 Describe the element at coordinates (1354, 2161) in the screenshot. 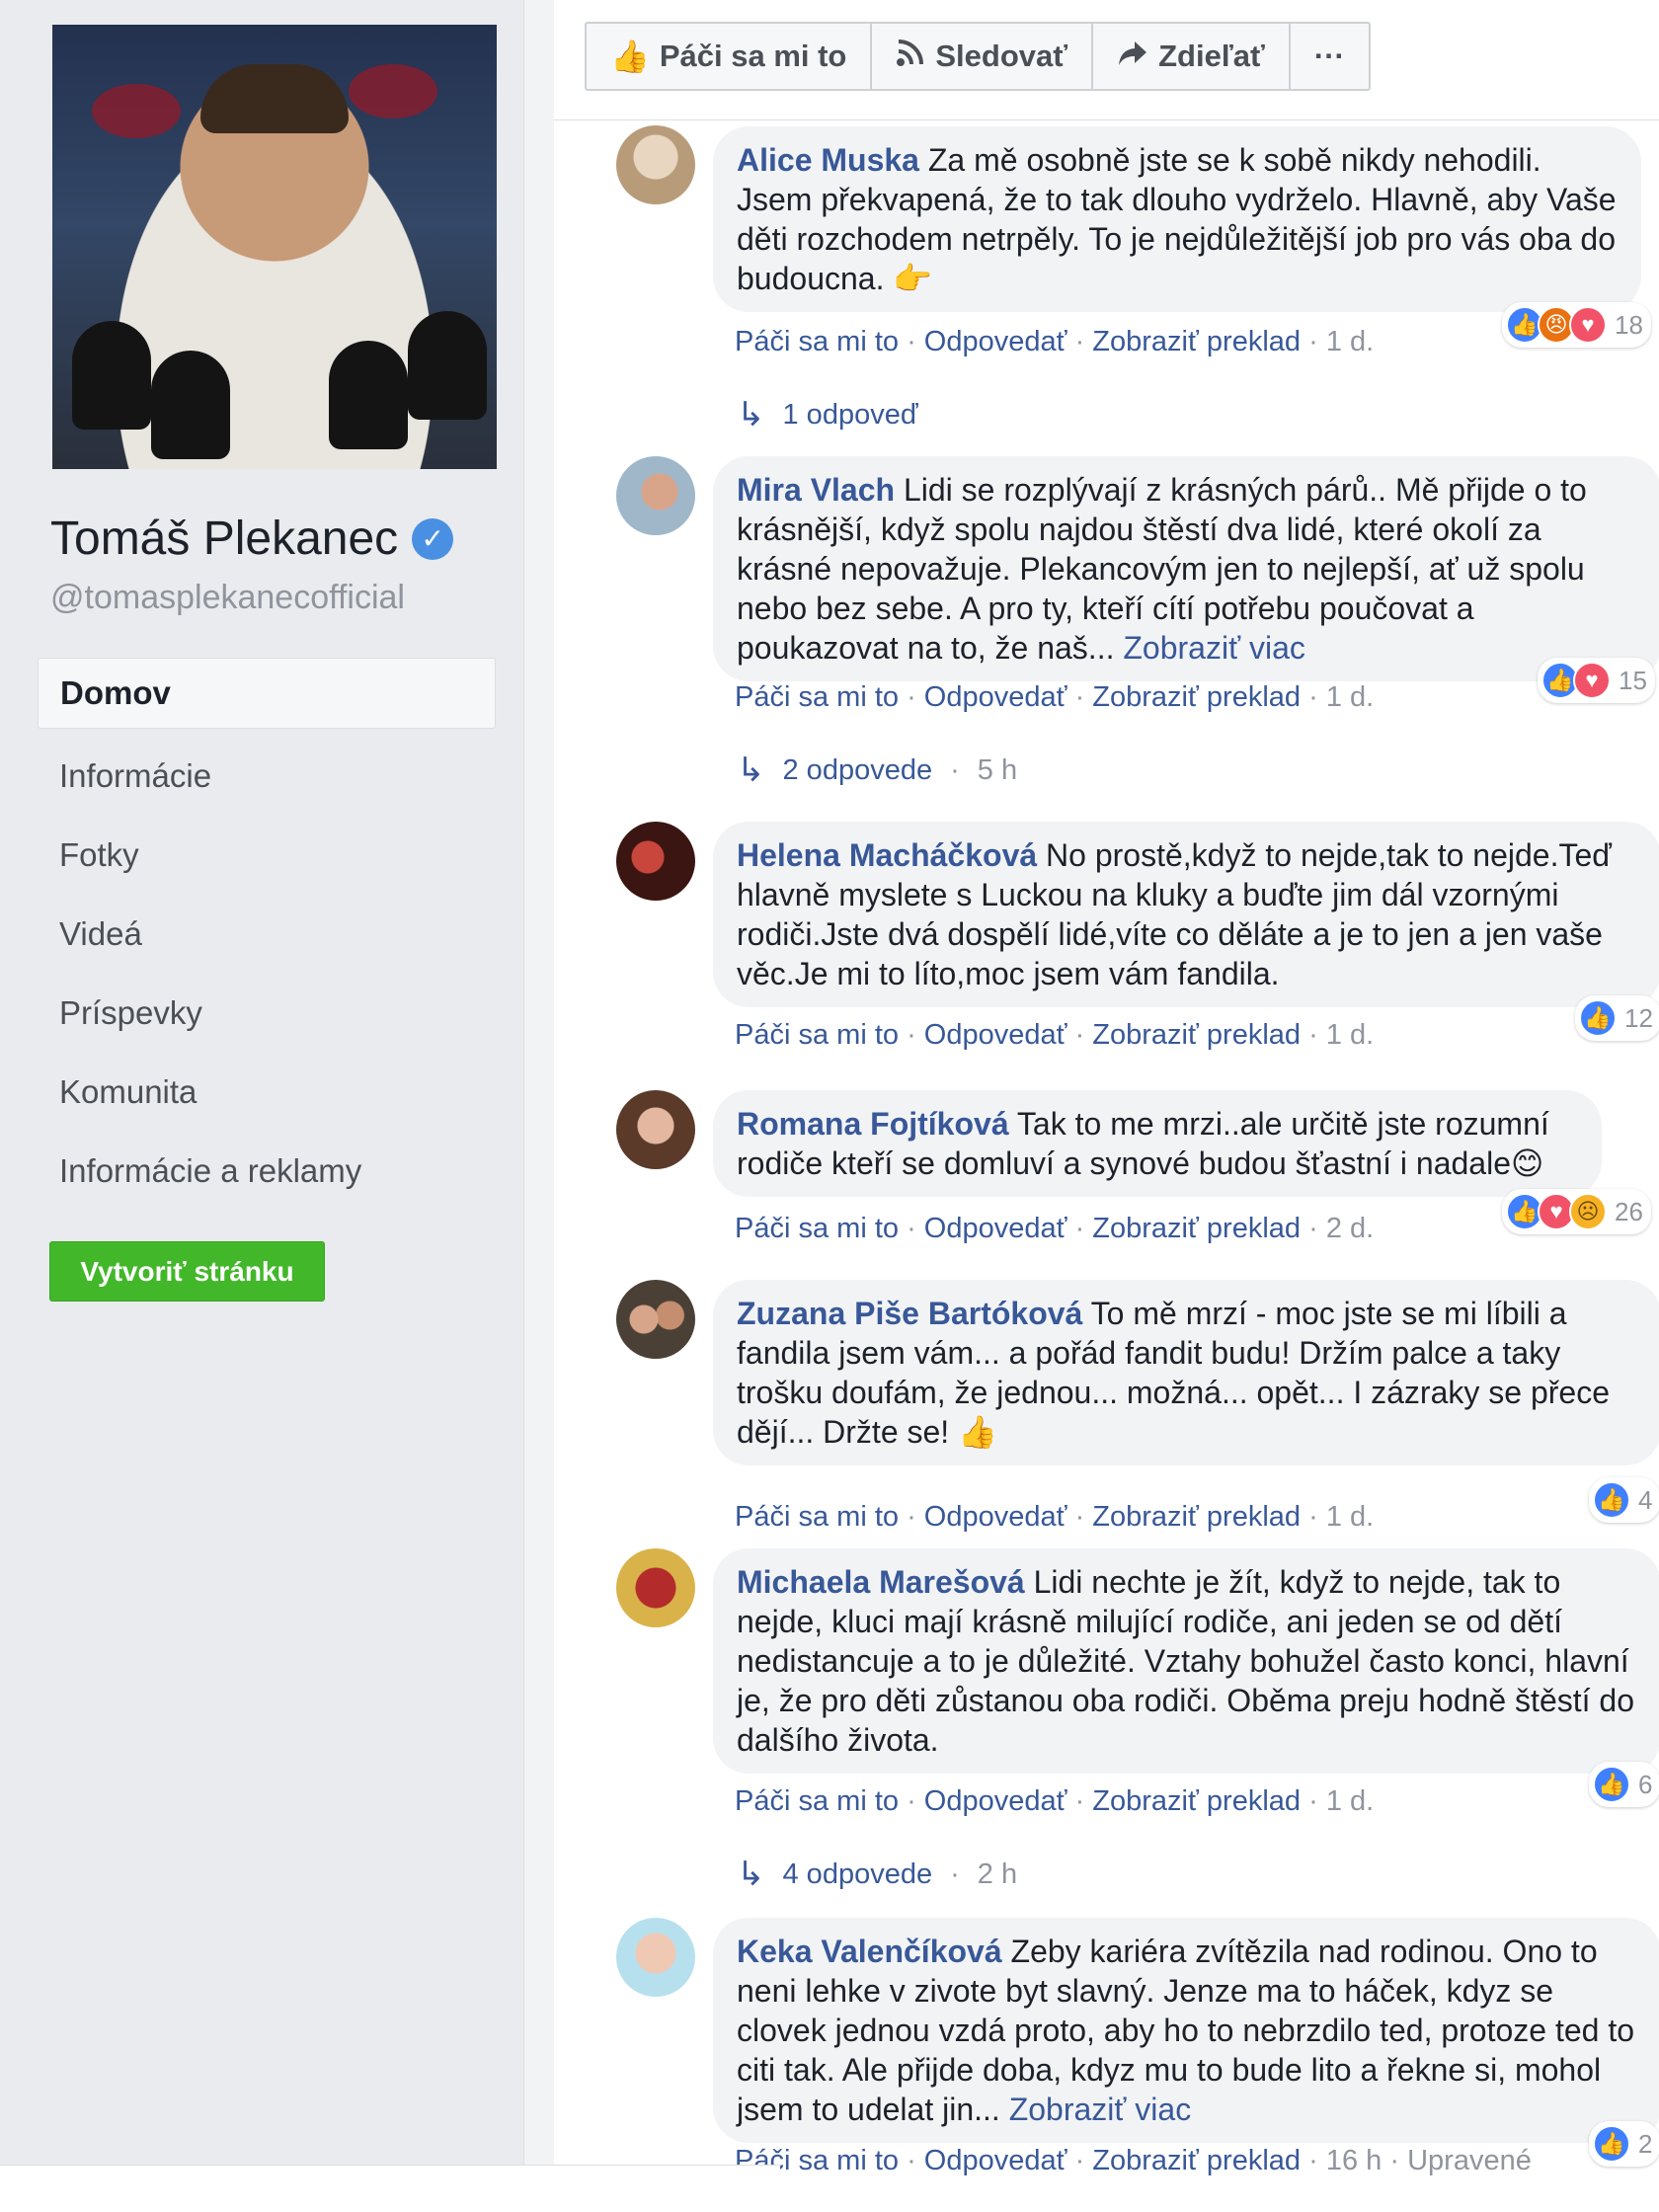

I see `comment-time: 16 h` at that location.